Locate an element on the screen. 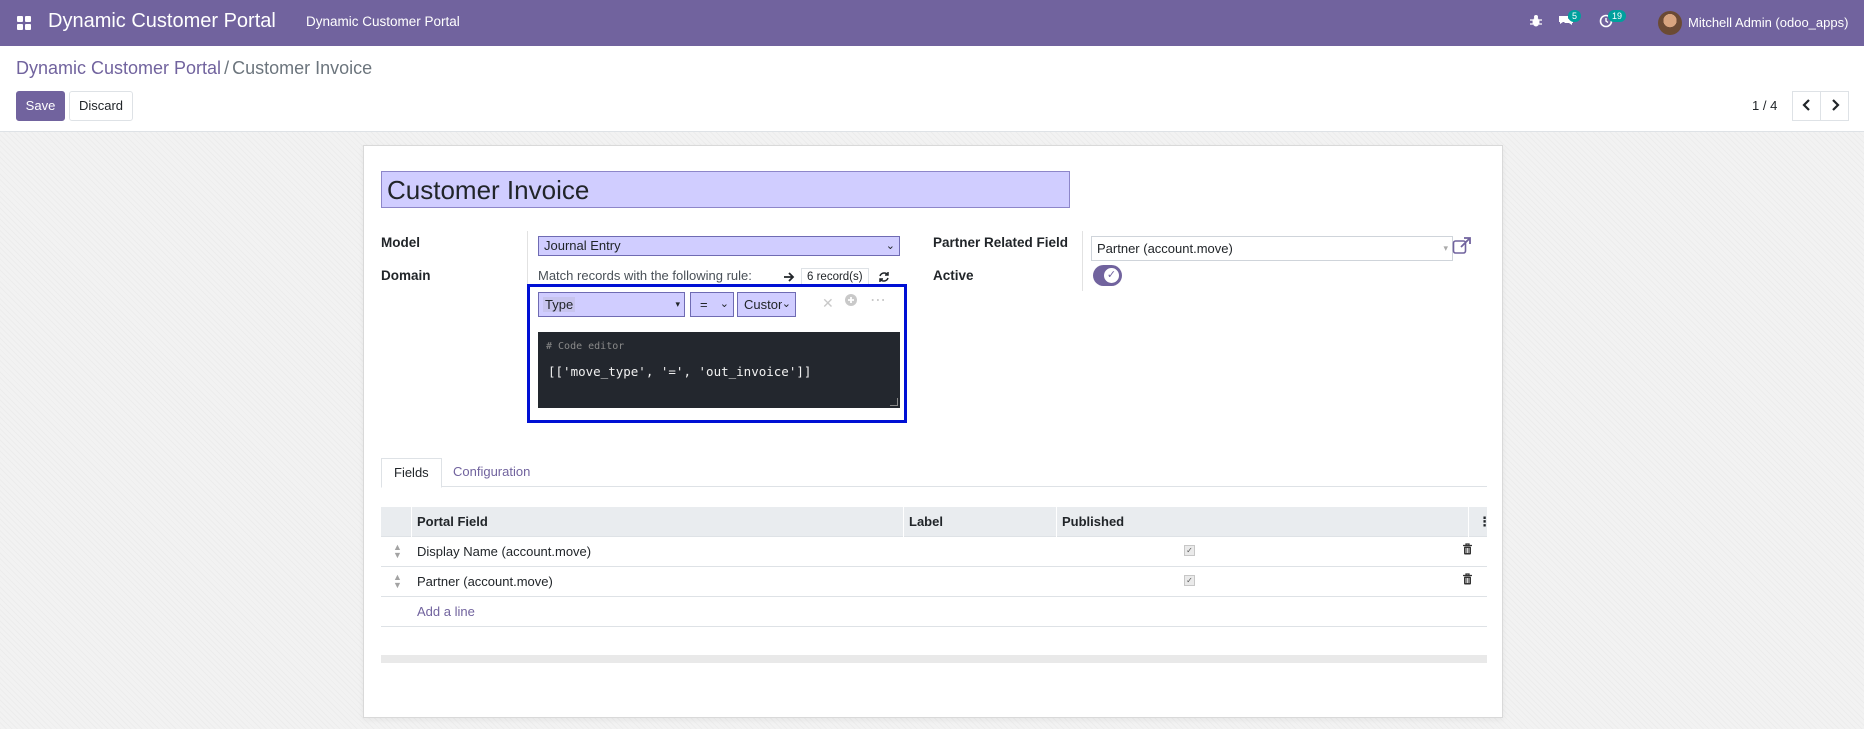 This screenshot has width=1864, height=729. active-label: Active is located at coordinates (953, 275).